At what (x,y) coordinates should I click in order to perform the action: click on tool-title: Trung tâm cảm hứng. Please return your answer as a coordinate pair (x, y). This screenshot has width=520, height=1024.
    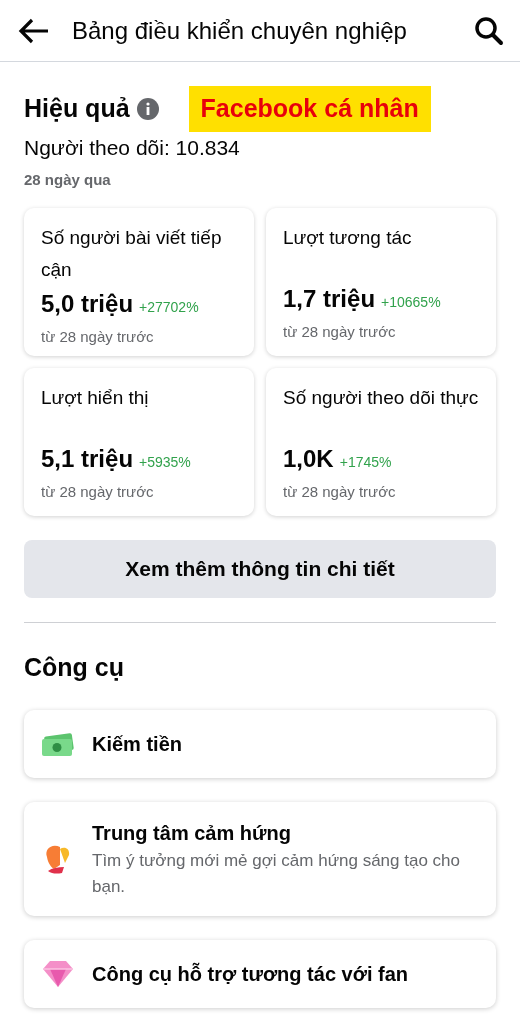
    Looking at the image, I should click on (192, 833).